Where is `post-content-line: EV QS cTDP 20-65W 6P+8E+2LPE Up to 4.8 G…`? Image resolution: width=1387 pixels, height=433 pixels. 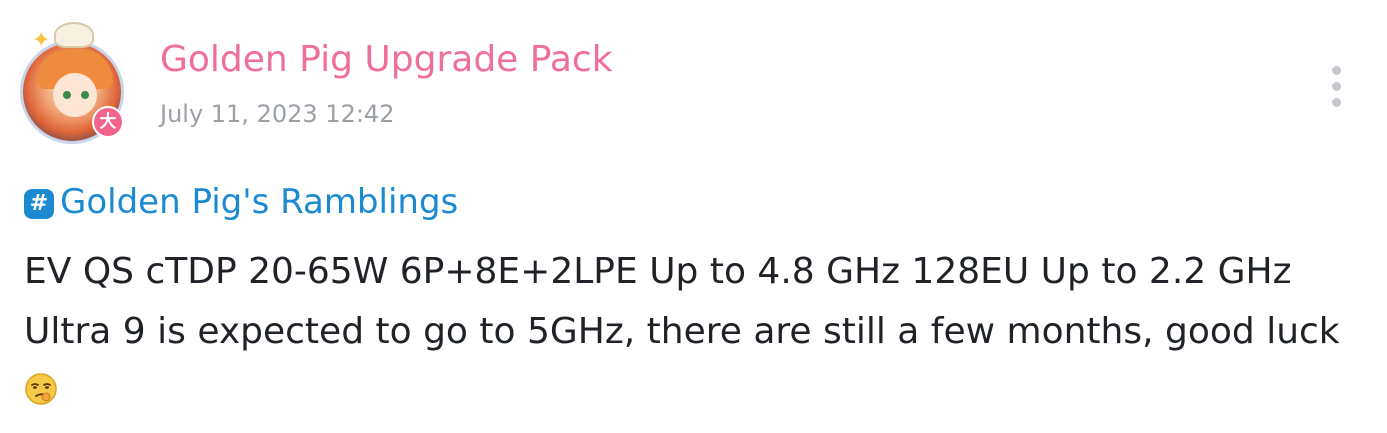 post-content-line: EV QS cTDP 20-65W 6P+8E+2LPE Up to 4.8 G… is located at coordinates (658, 271).